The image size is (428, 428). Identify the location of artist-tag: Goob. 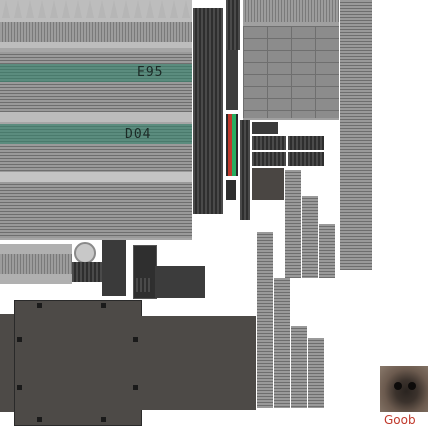
(400, 420).